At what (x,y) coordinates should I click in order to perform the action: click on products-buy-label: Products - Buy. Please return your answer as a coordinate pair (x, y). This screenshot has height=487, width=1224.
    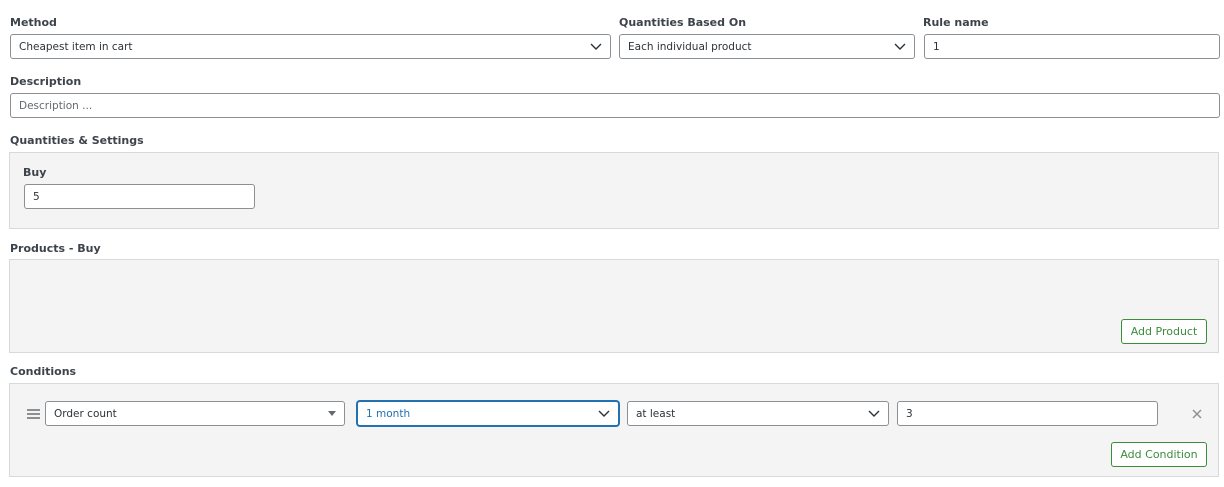
    Looking at the image, I should click on (55, 248).